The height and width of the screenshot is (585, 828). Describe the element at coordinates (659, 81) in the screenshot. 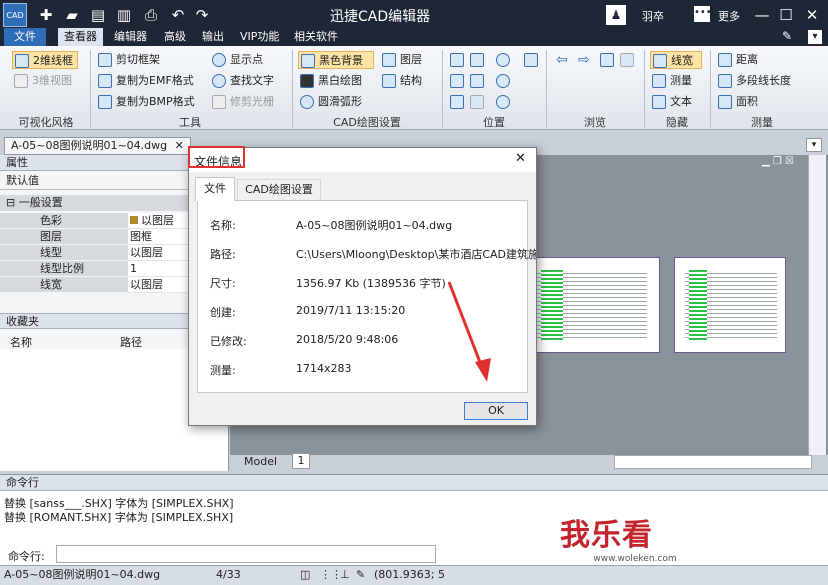

I see `ruler-icon` at that location.